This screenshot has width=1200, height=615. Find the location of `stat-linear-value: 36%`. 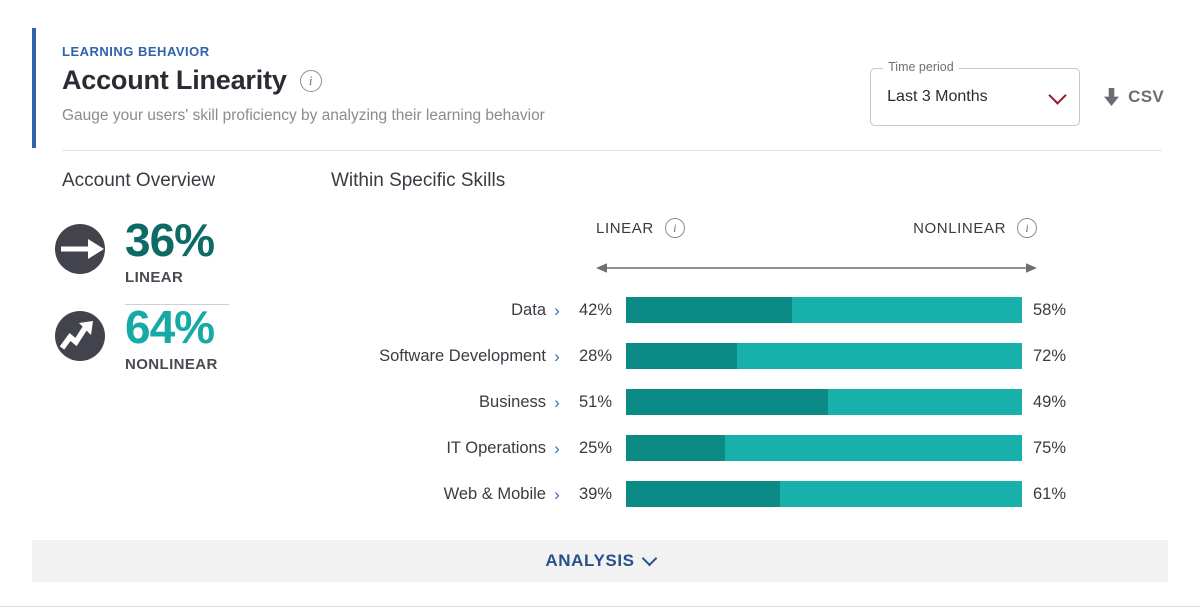

stat-linear-value: 36% is located at coordinates (170, 240).